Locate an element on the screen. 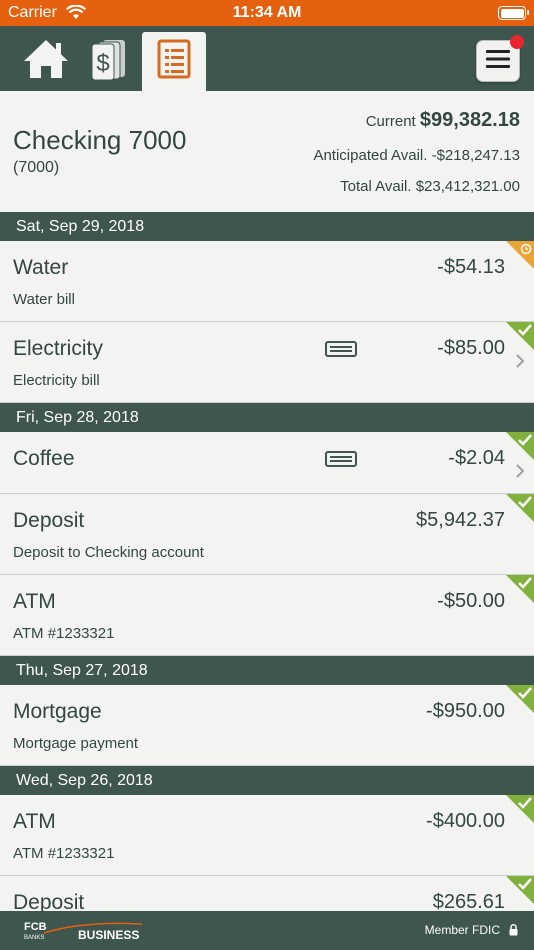 This screenshot has height=950, width=534. register-icon is located at coordinates (174, 61).